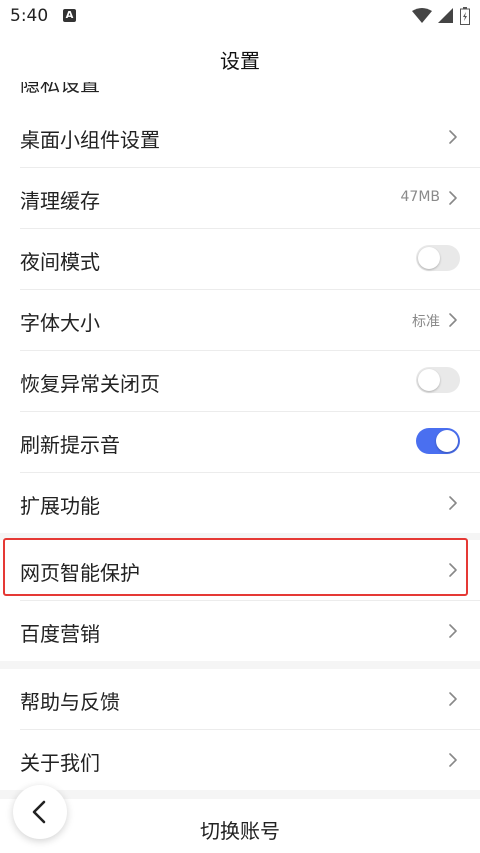  What do you see at coordinates (60, 201) in the screenshot?
I see `settings-item-label: 清理缓存` at bounding box center [60, 201].